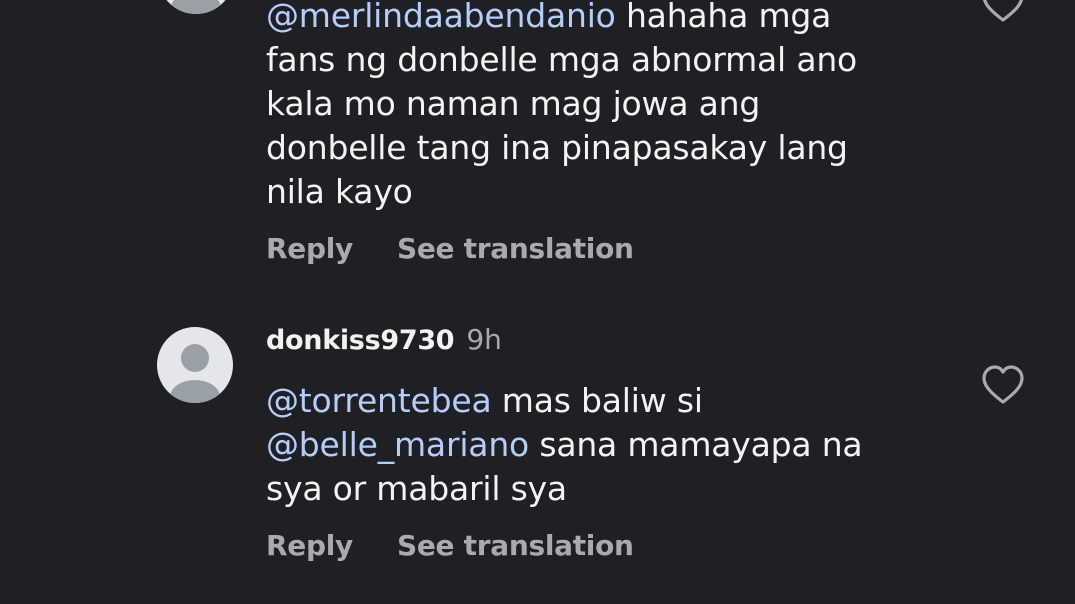 Image resolution: width=1075 pixels, height=604 pixels. What do you see at coordinates (339, 191) in the screenshot?
I see `comment-text-line: nila kayo` at bounding box center [339, 191].